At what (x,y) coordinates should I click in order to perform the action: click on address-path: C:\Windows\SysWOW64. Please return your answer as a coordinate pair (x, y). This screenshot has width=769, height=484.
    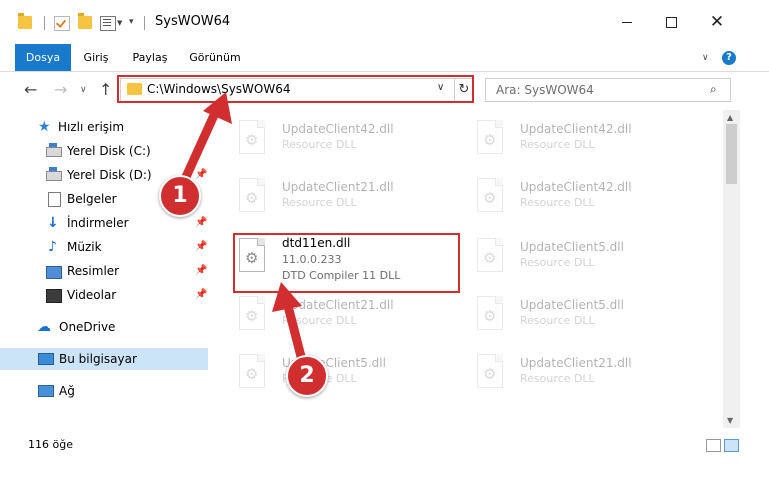
    Looking at the image, I should click on (219, 89).